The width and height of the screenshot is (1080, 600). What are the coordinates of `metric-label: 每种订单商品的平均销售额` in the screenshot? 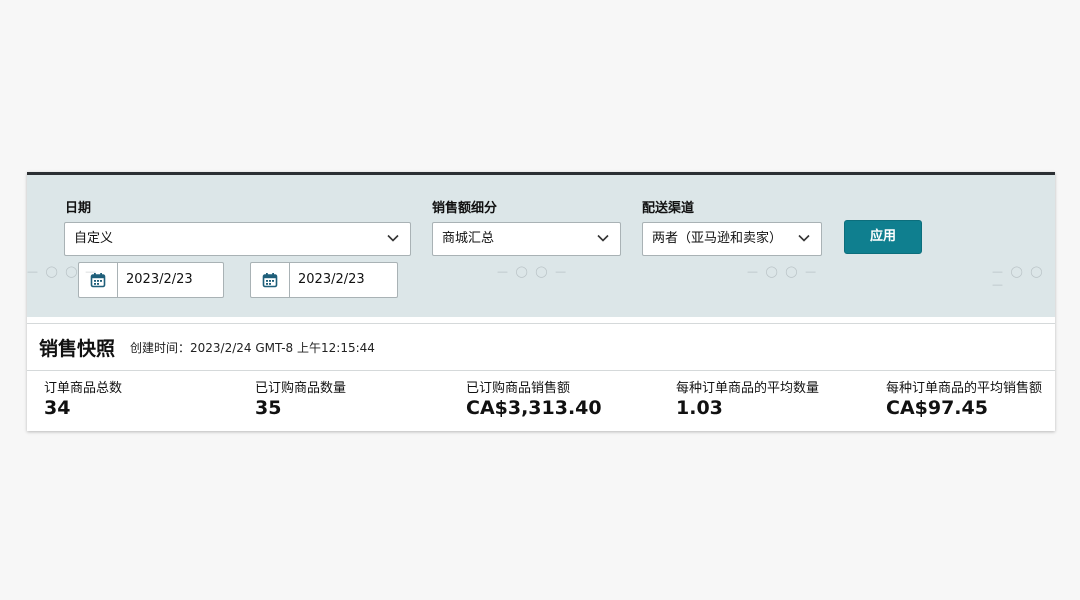 It's located at (964, 388).